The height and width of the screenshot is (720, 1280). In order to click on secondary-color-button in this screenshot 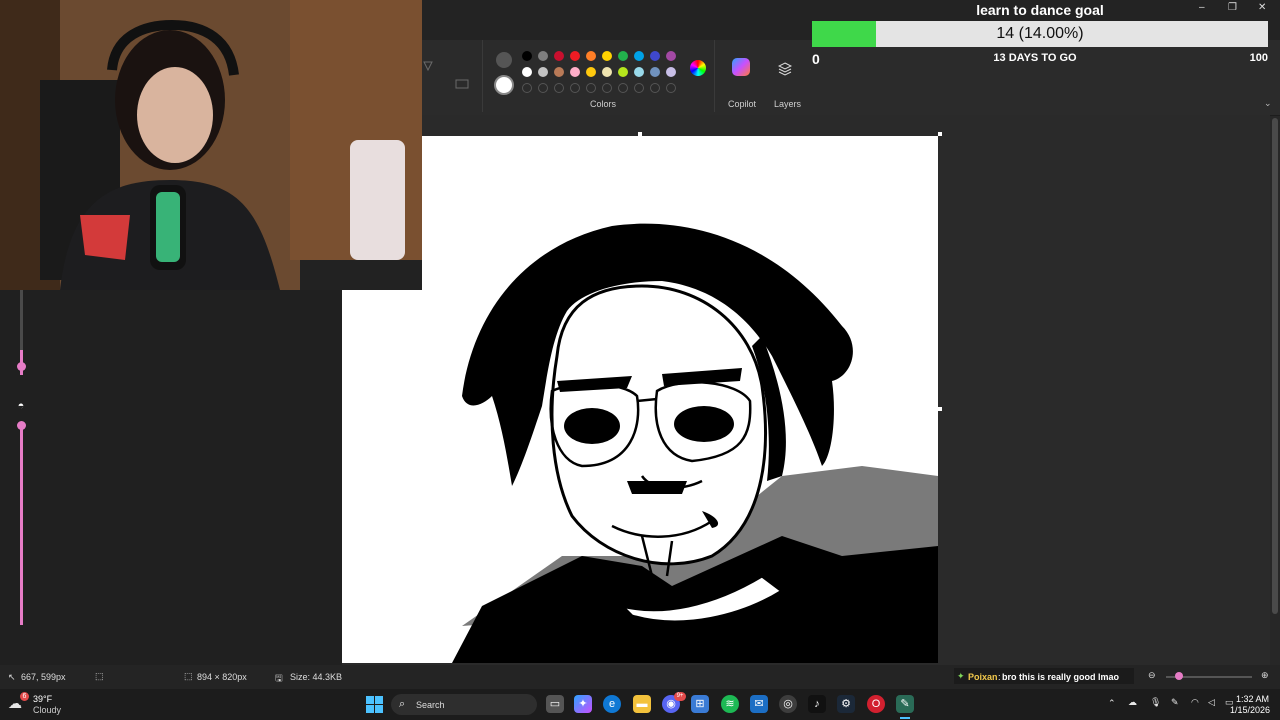, I will do `click(504, 85)`.